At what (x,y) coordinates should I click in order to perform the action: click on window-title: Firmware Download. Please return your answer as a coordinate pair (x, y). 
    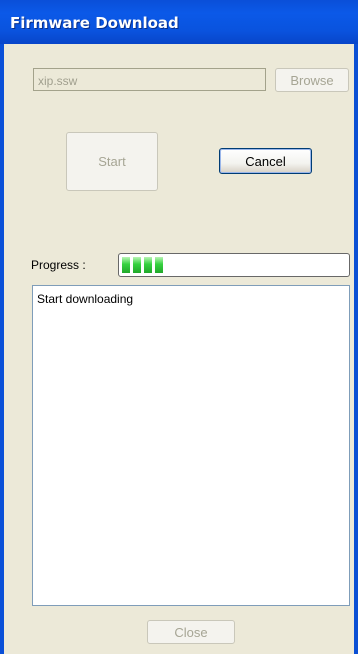
    Looking at the image, I should click on (94, 23).